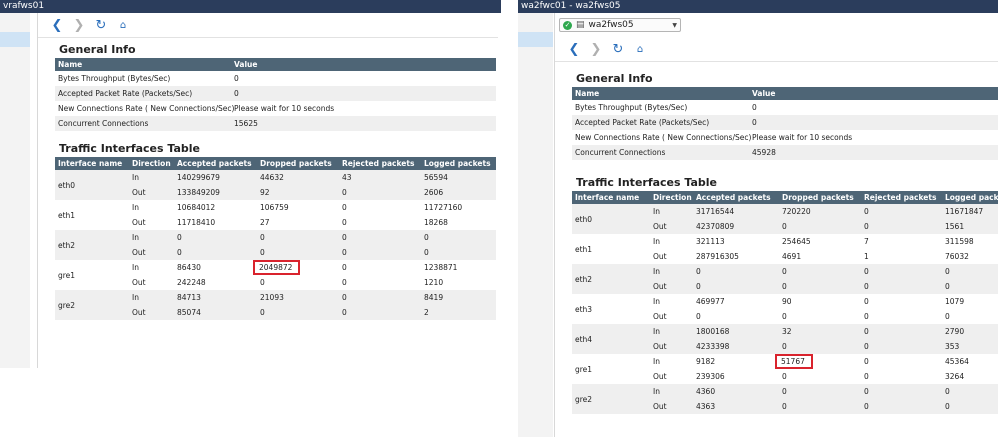 This screenshot has width=998, height=437. Describe the element at coordinates (970, 346) in the screenshot. I see `logged-packets: 353` at that location.